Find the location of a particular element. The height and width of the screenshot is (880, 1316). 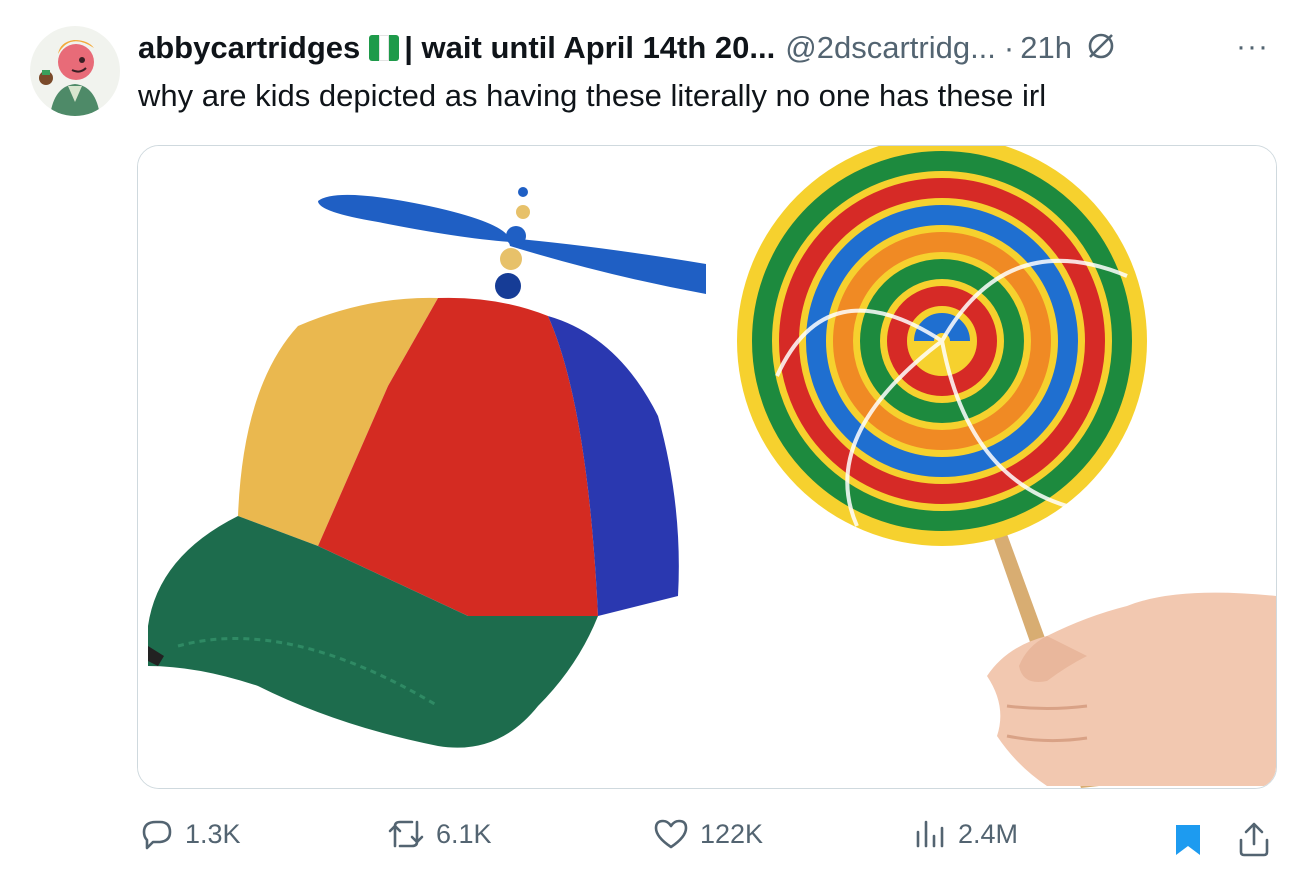

reply-icon is located at coordinates (157, 835).